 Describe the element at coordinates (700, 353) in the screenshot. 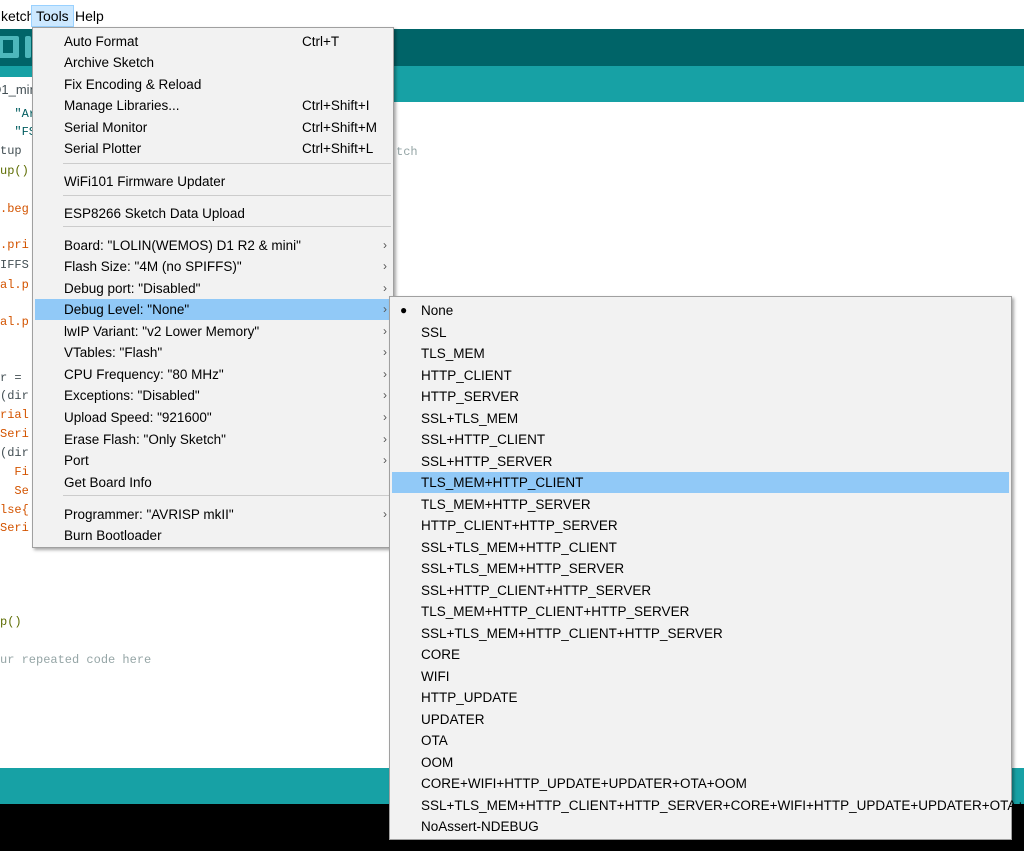

I see `debug-level-option-tls-mem: TLS_MEM` at that location.